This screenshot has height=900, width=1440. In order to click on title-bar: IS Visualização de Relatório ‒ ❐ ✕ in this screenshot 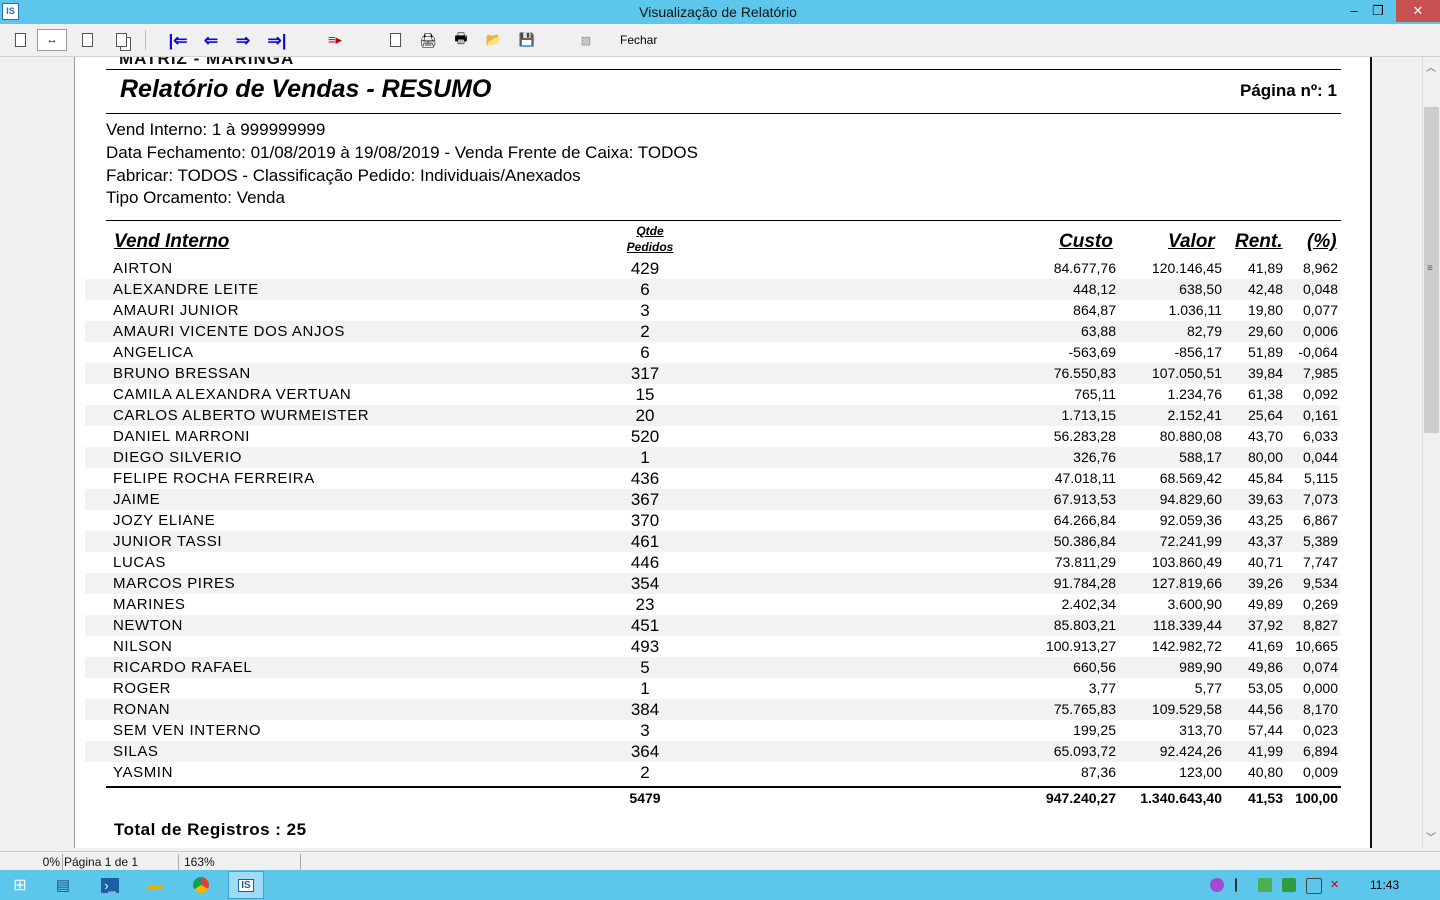, I will do `click(720, 12)`.